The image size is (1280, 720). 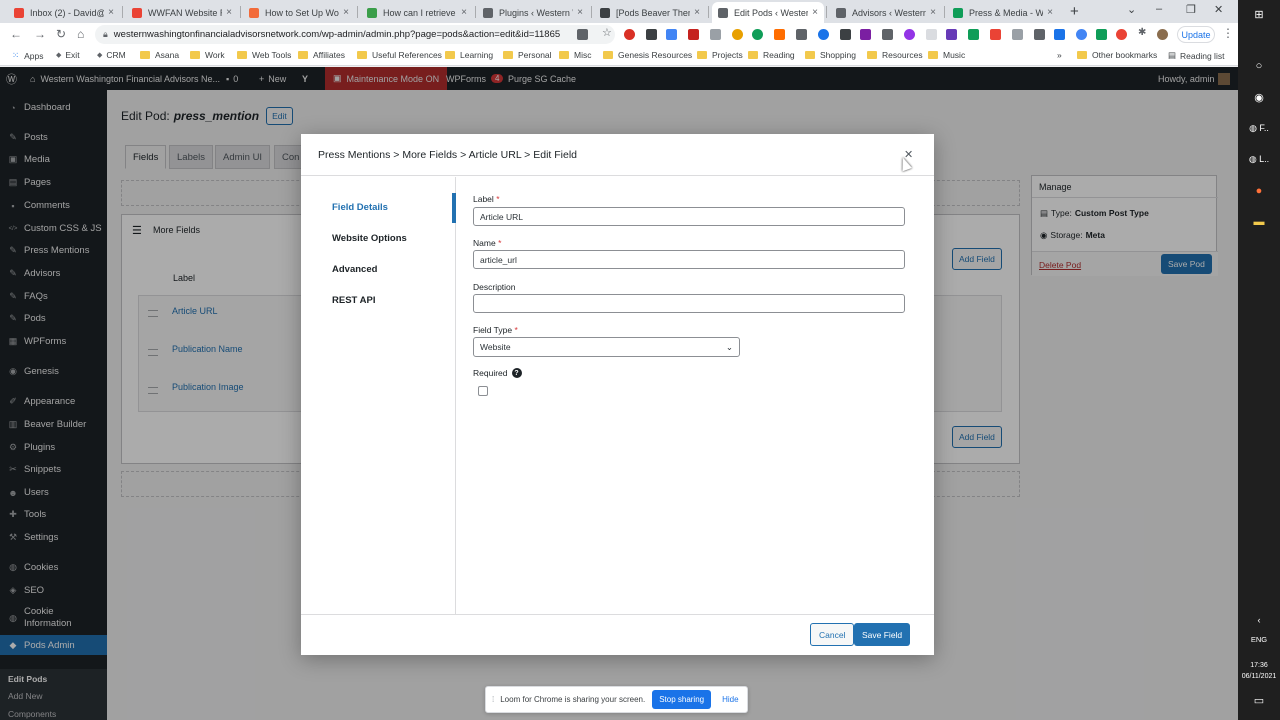 What do you see at coordinates (771, 55) in the screenshot?
I see `bookmark-reading: Reading` at bounding box center [771, 55].